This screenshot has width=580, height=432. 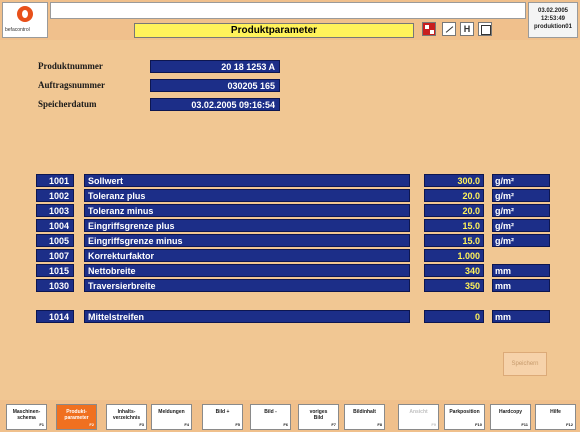 I want to click on product-number-label: Produktnummer, so click(x=70, y=66).